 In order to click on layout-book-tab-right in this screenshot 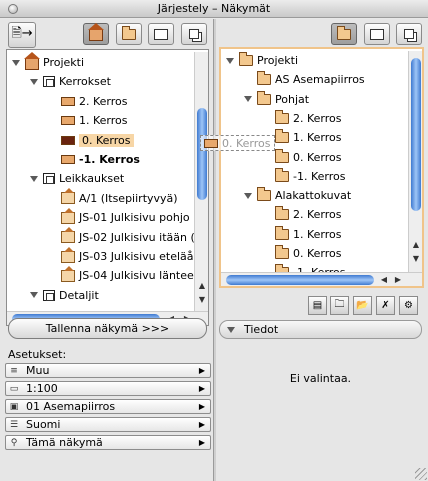, I will do `click(377, 34)`.